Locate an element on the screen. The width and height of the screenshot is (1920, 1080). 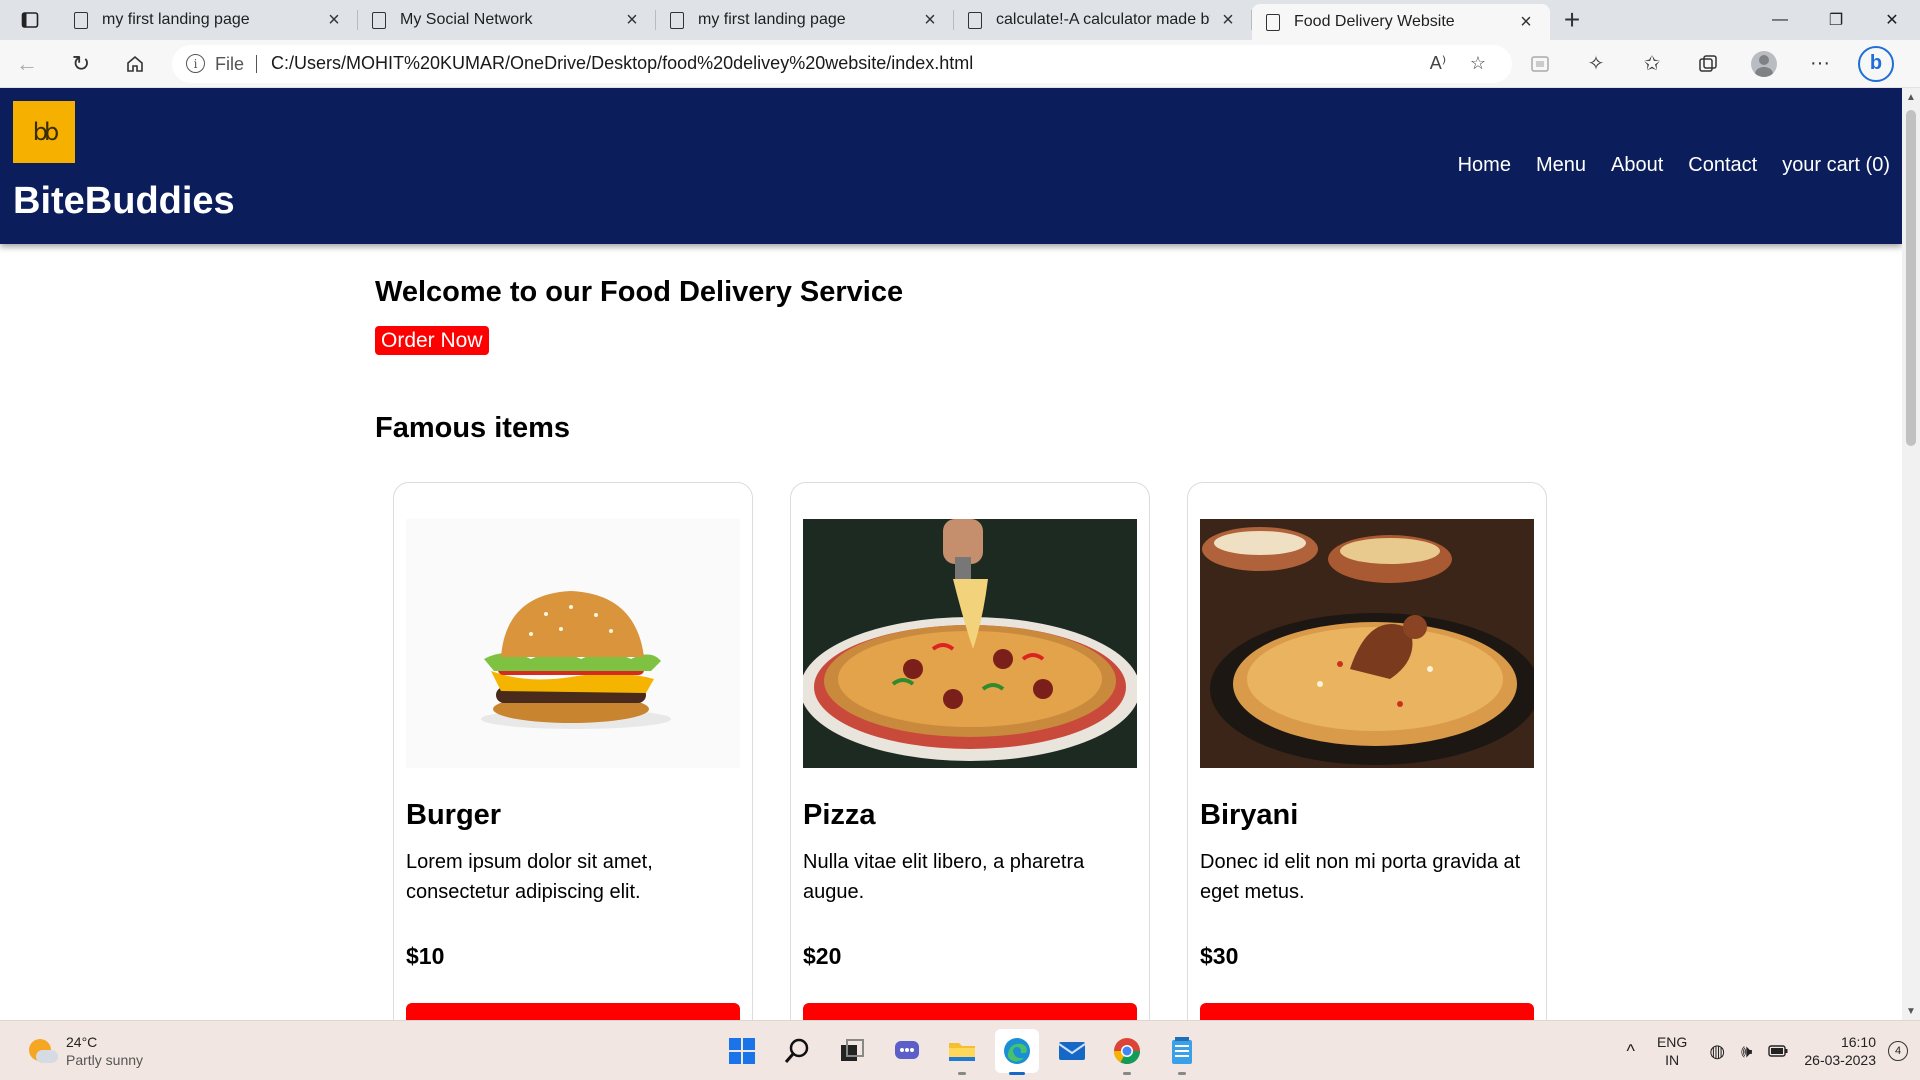
puzzle-icon: ✧ is located at coordinates (1596, 64).